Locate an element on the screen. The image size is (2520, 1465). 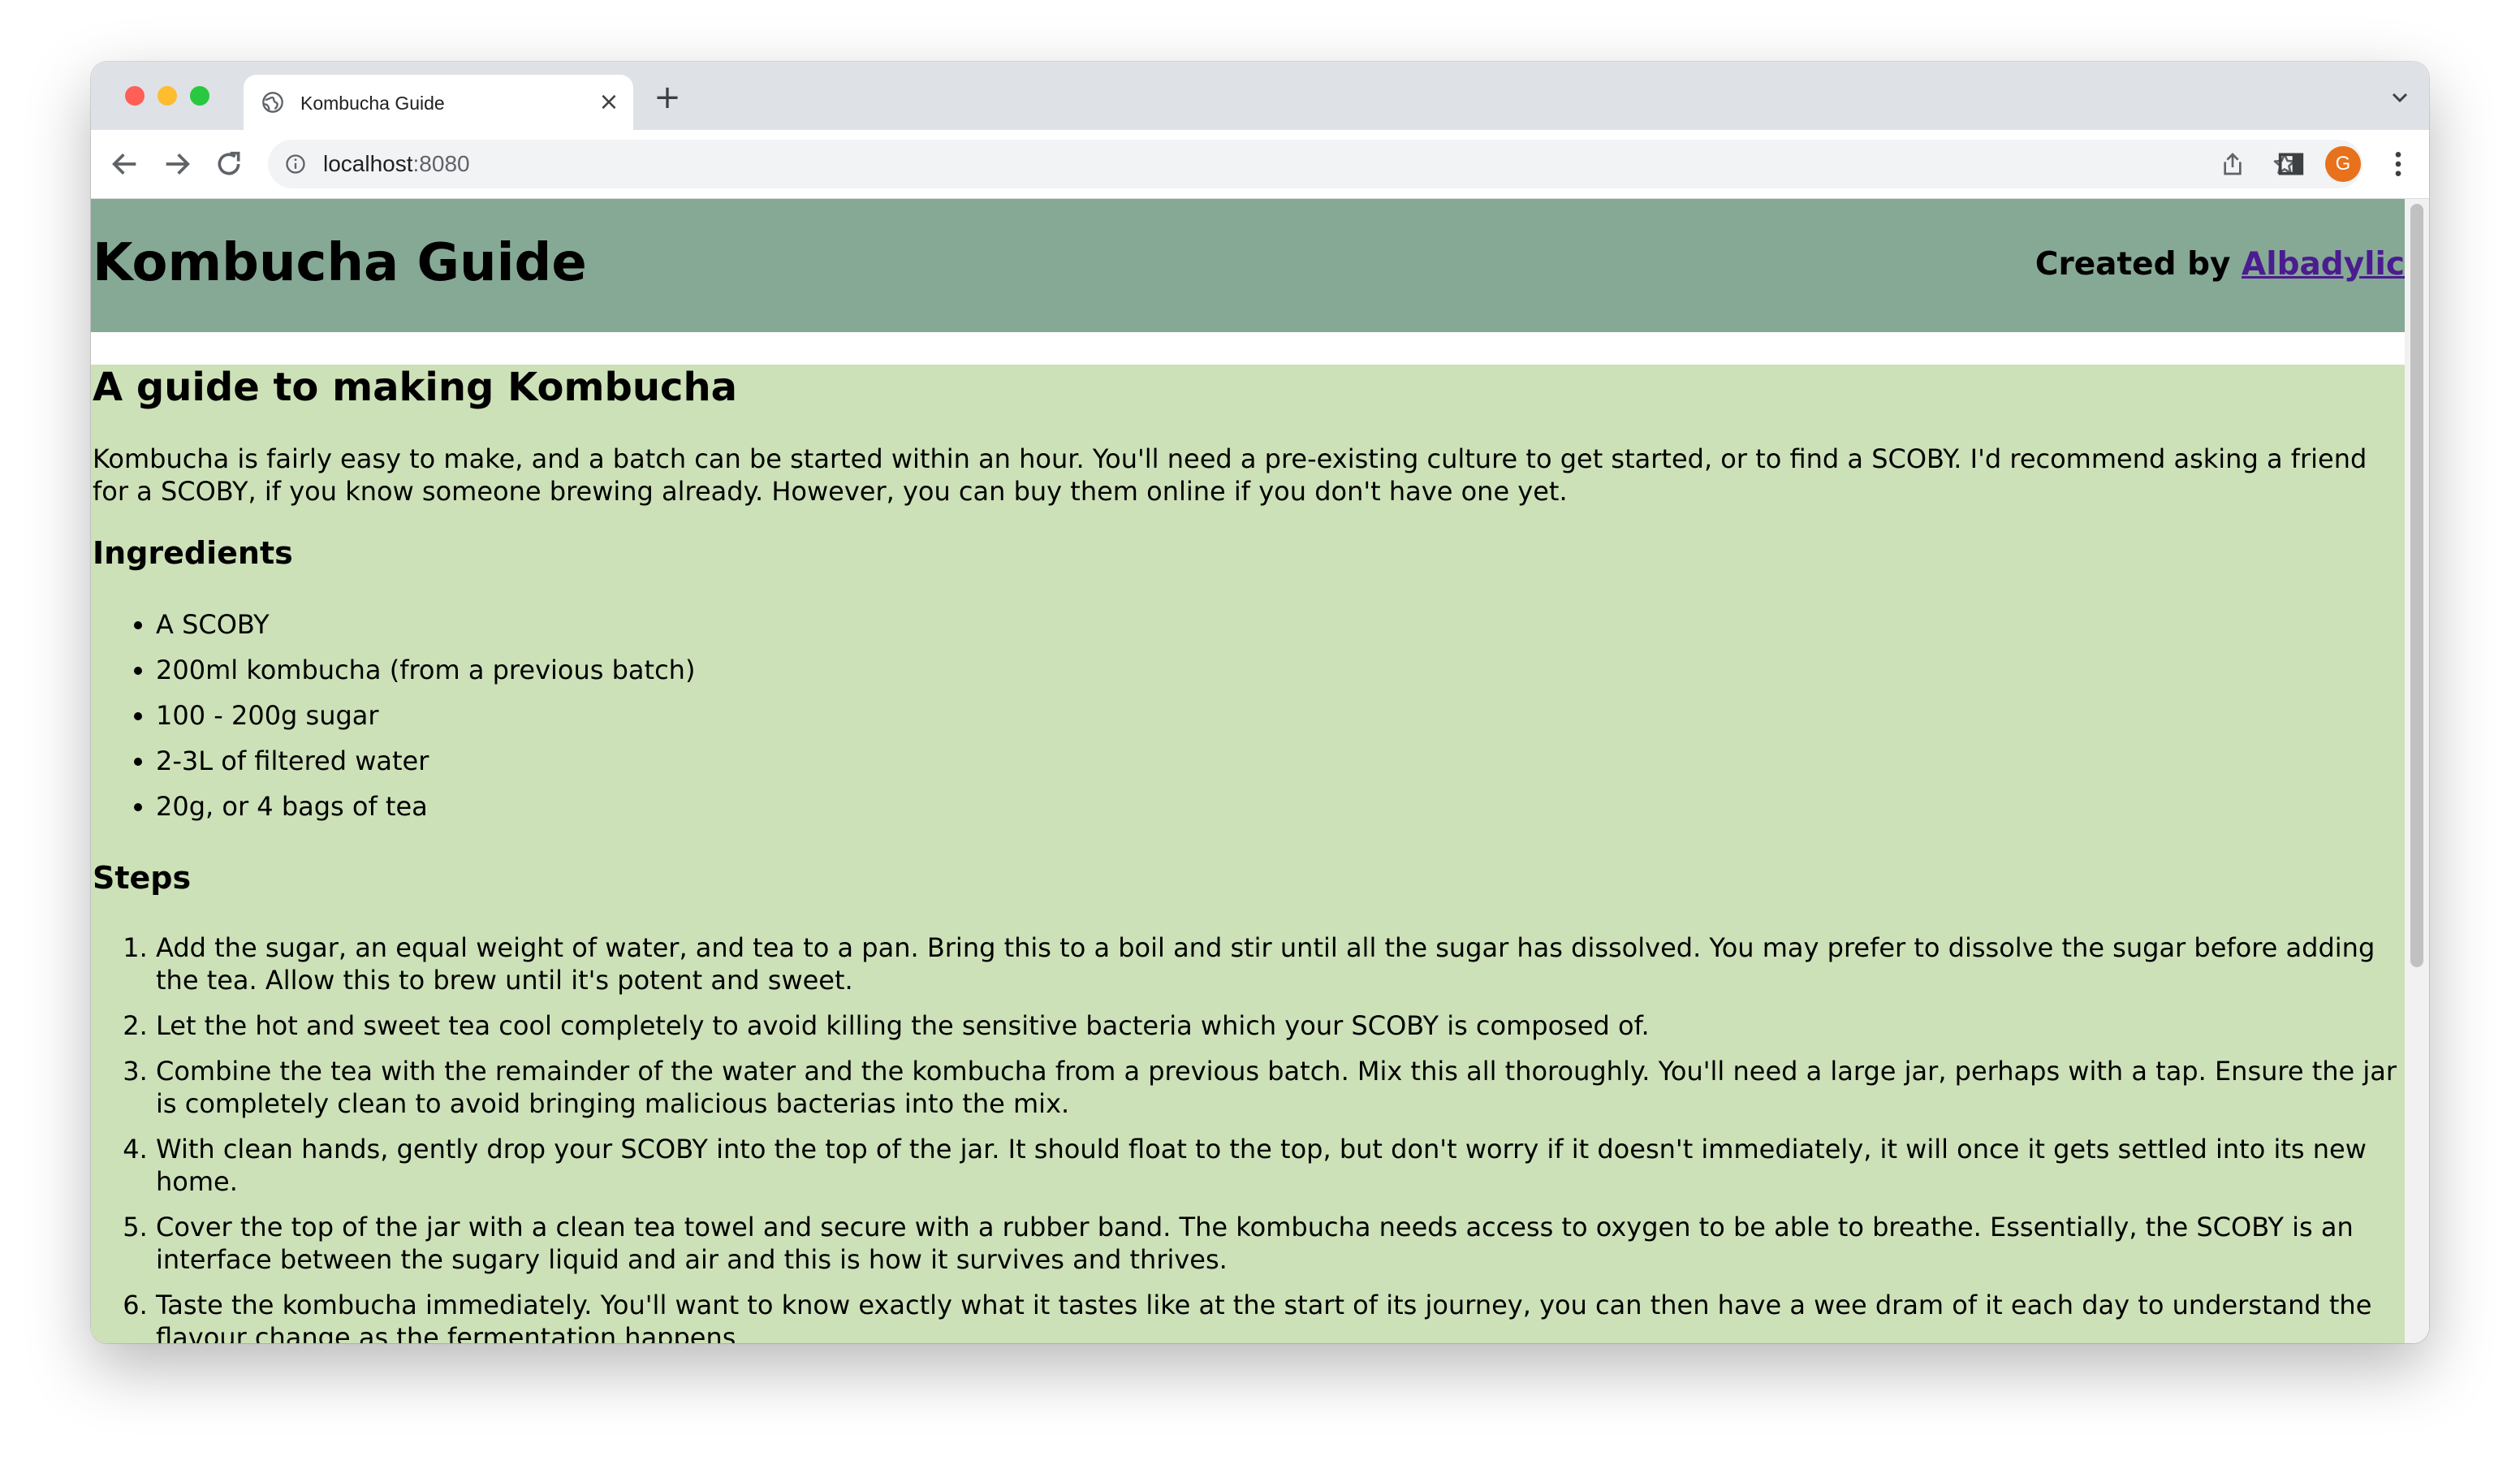
tab-active: Kombucha Guide × is located at coordinates (439, 102).